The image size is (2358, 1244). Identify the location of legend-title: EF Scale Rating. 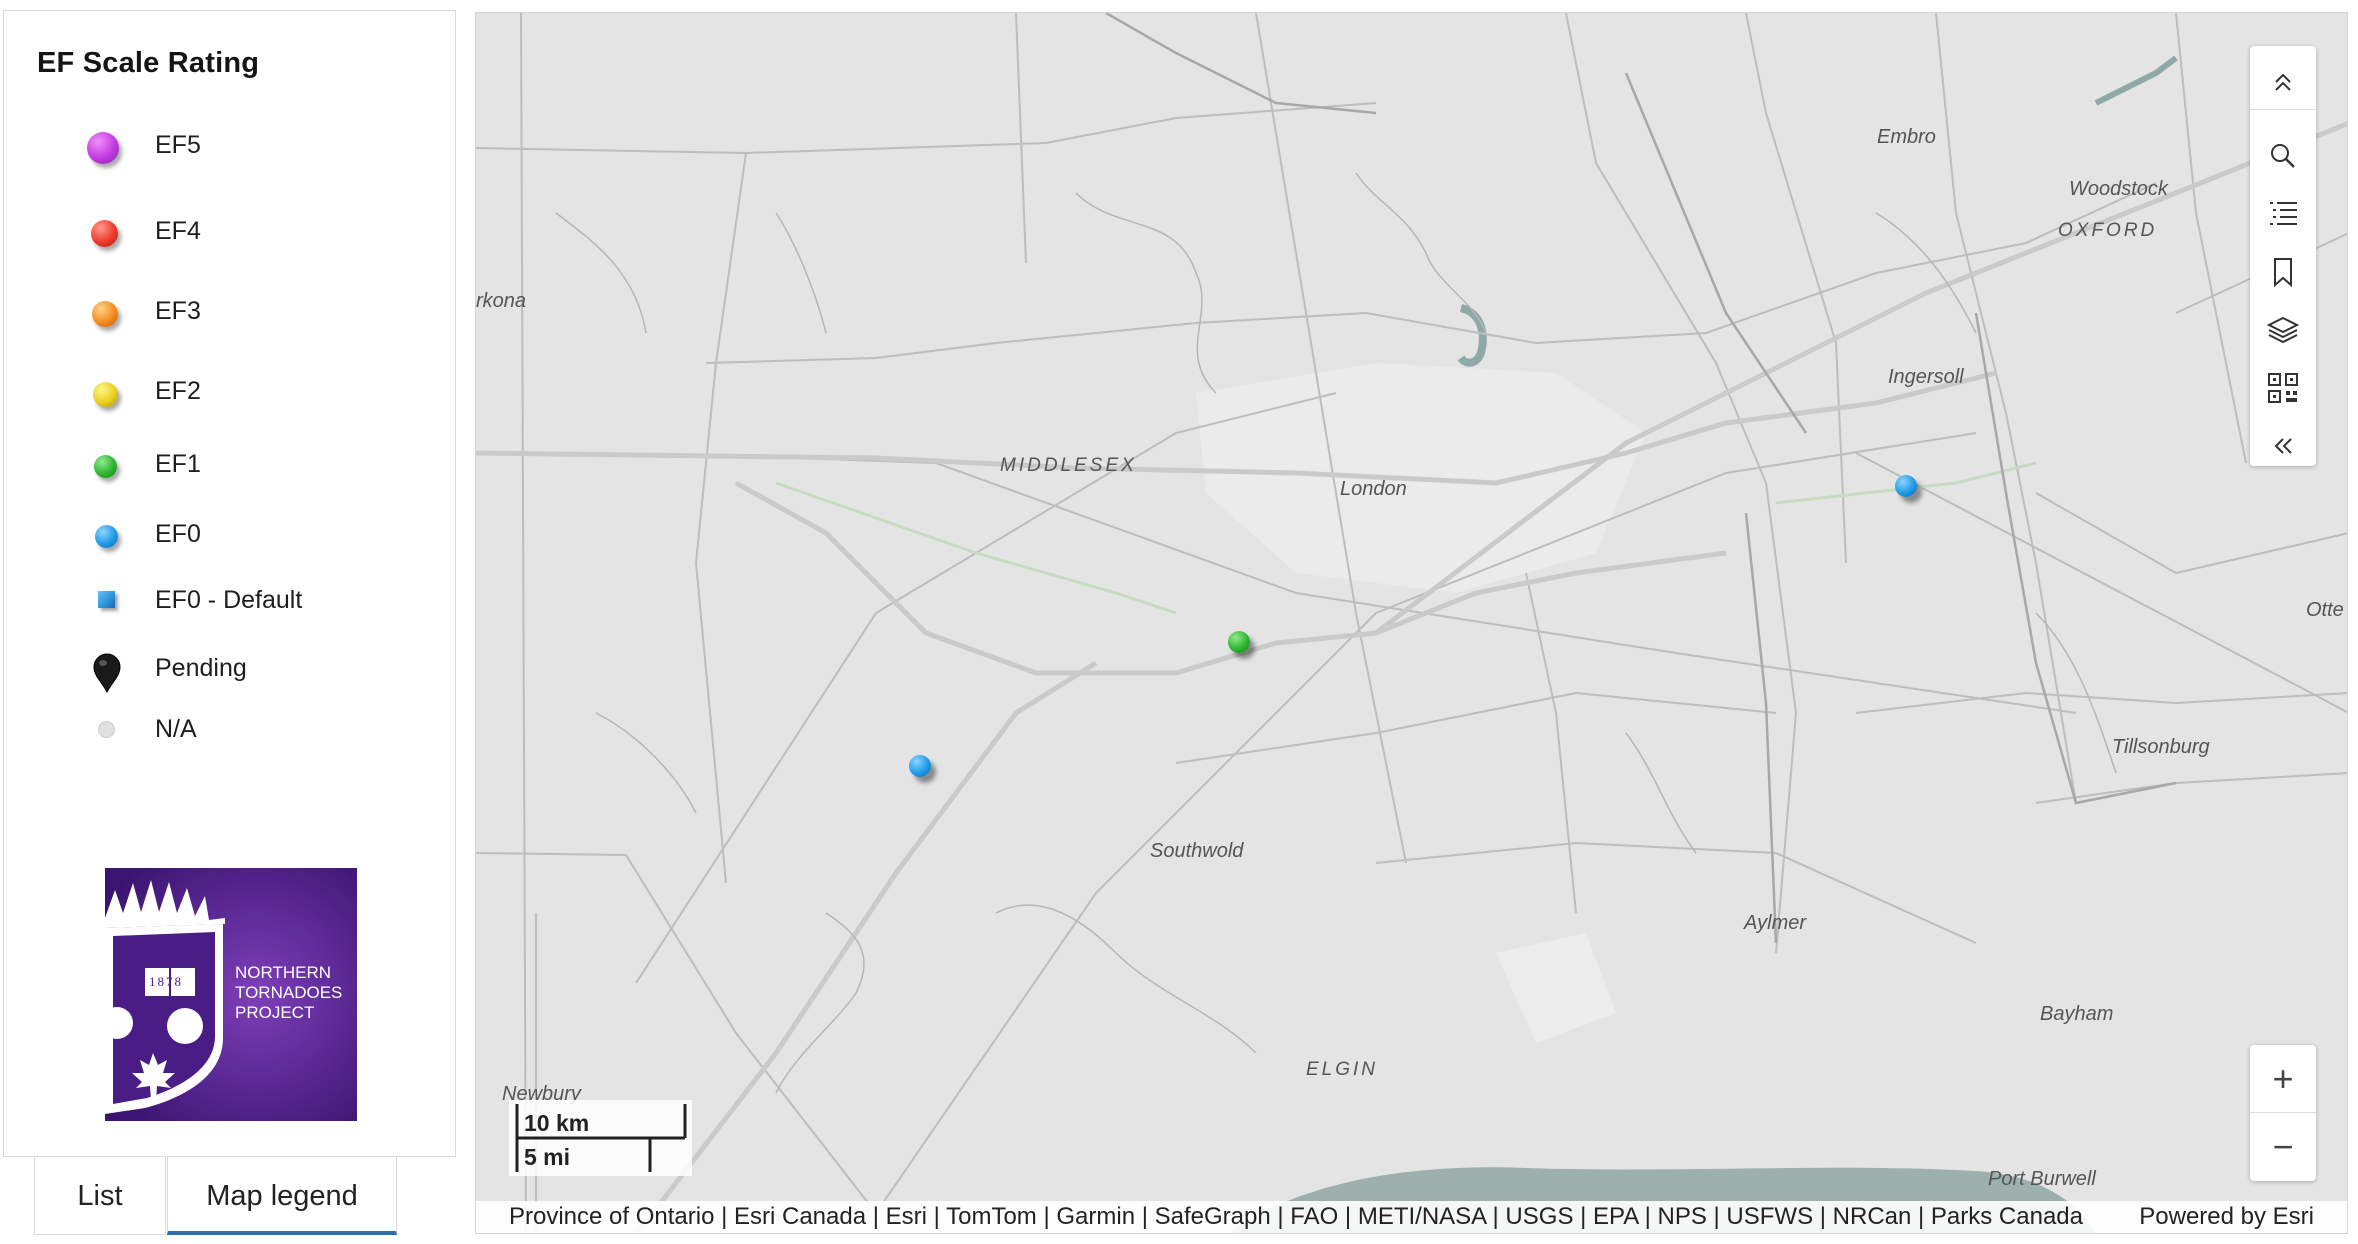
(148, 63).